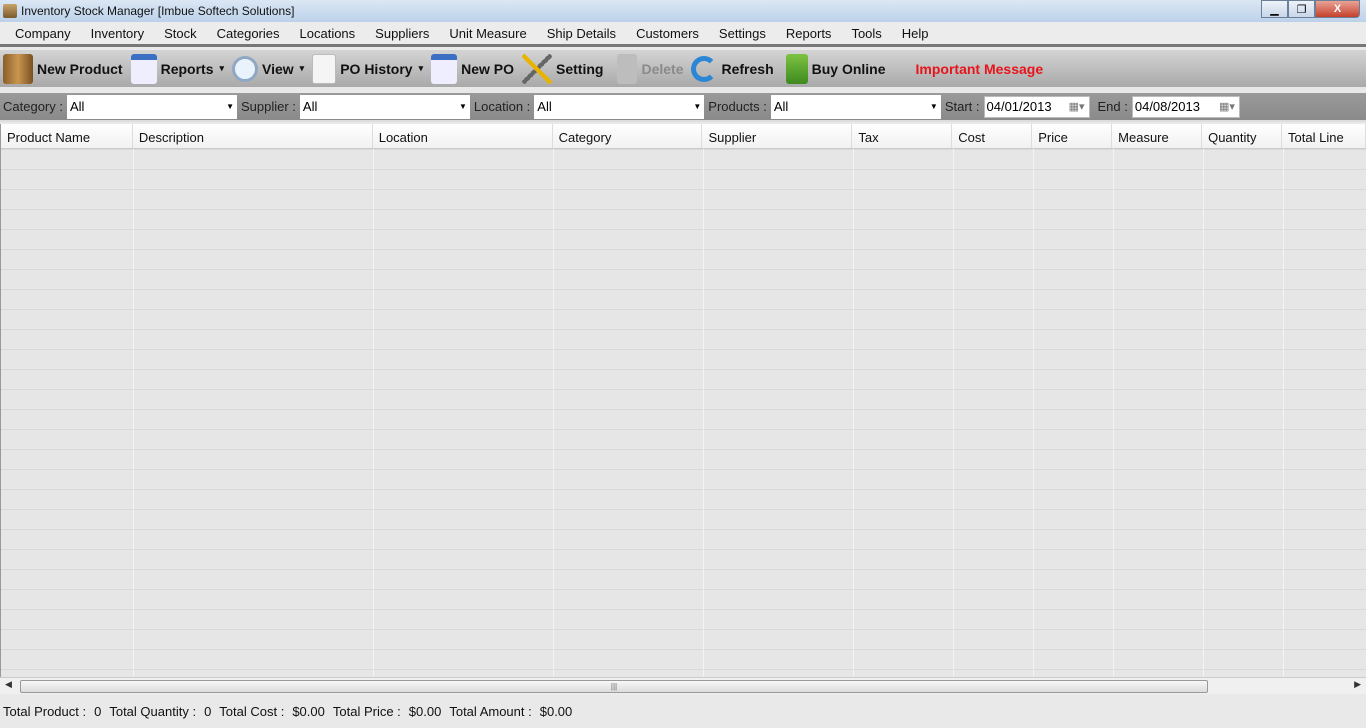  Describe the element at coordinates (324, 68) in the screenshot. I see `document-icon` at that location.